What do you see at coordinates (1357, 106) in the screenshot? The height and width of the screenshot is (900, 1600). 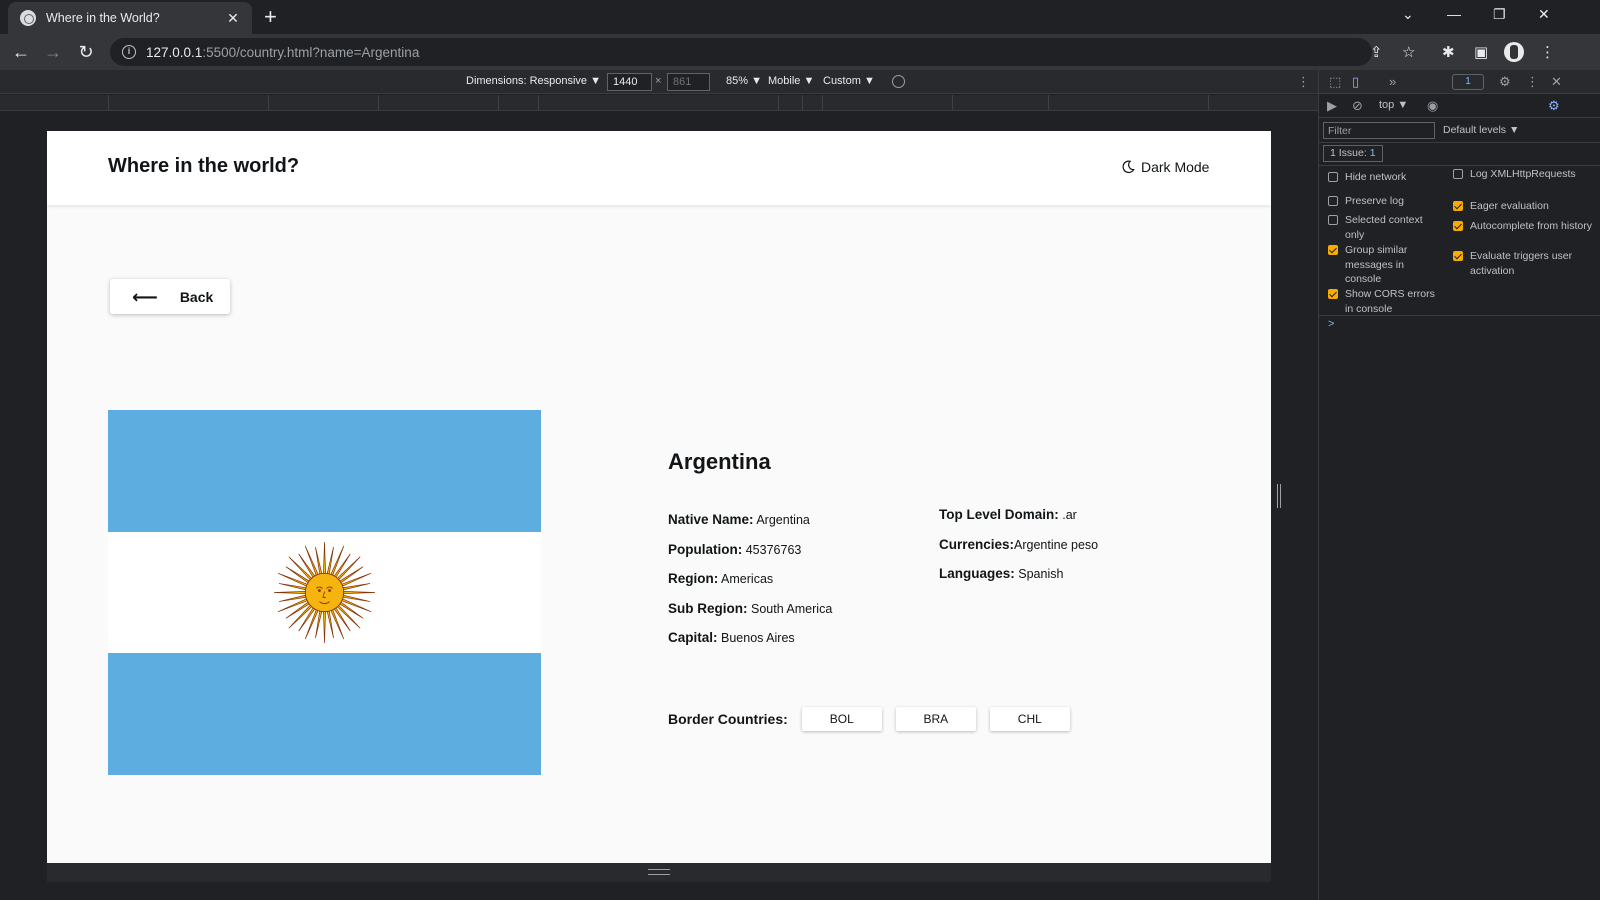 I see `clear-console-icon: ⊘` at bounding box center [1357, 106].